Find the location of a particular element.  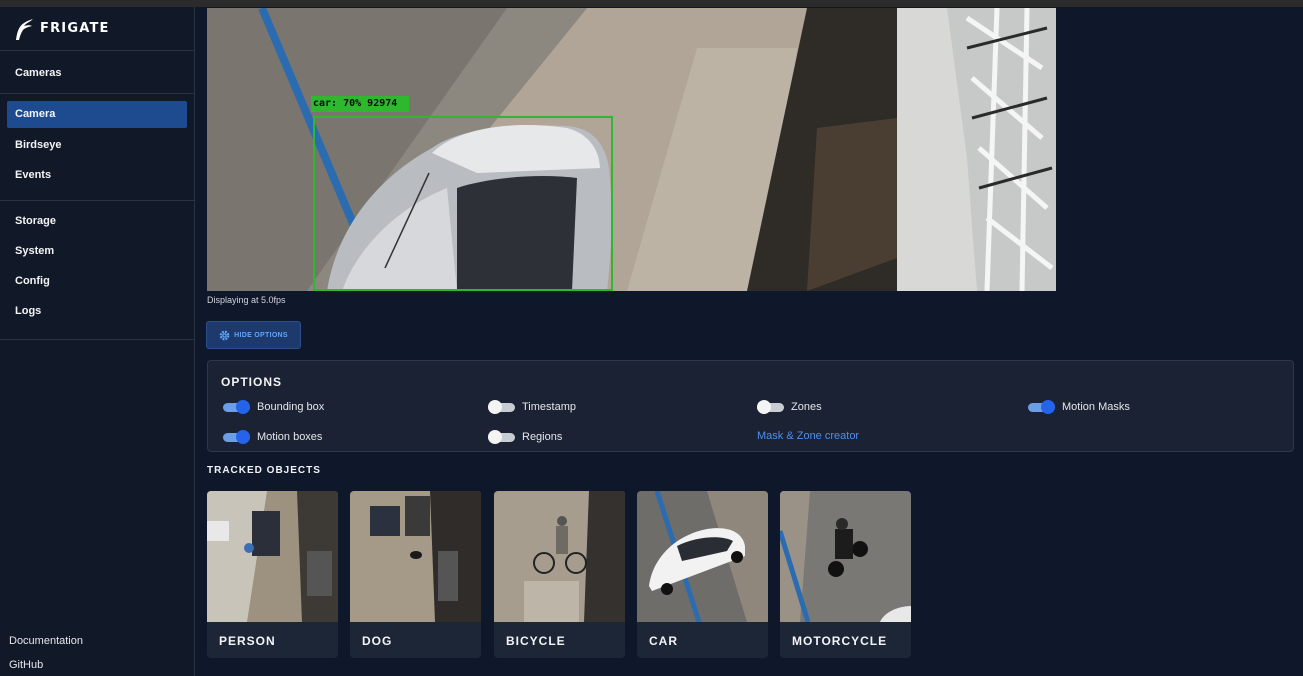

tracked-object-label: DOG is located at coordinates (377, 641).